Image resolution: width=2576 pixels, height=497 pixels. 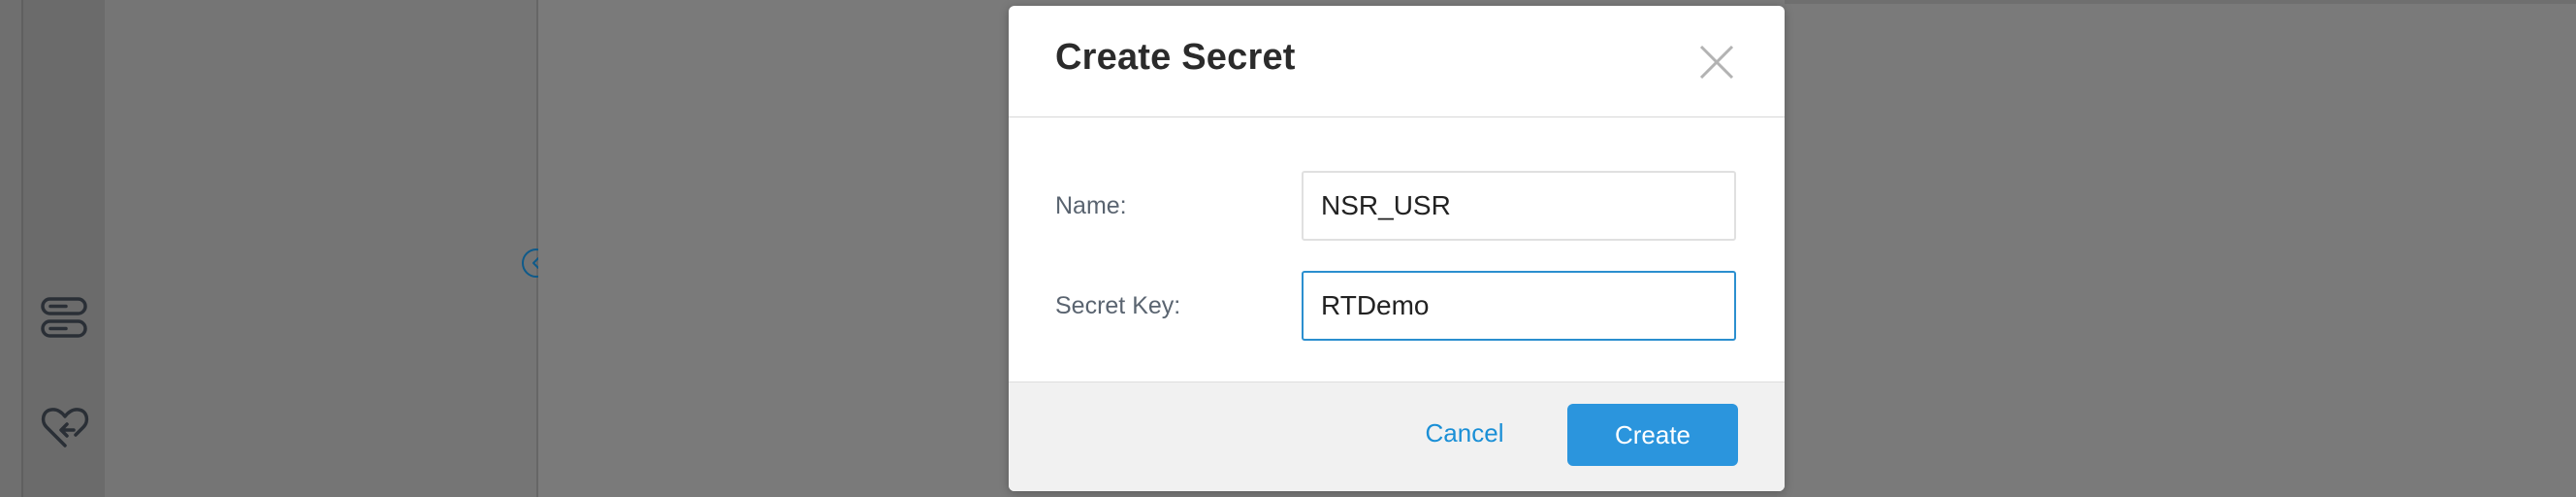 I want to click on content-top-border, so click(x=2180, y=2).